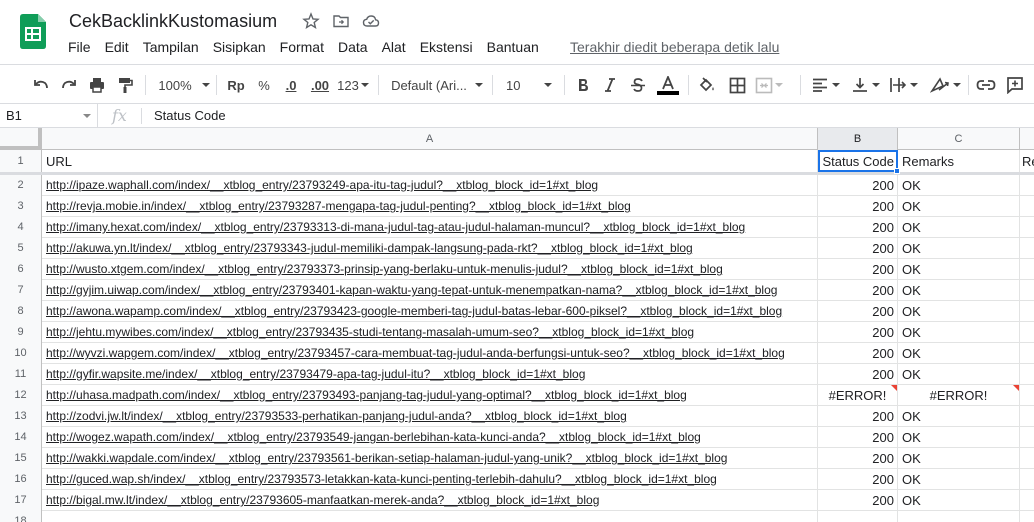  What do you see at coordinates (184, 85) in the screenshot?
I see `zoom-select: 100%` at bounding box center [184, 85].